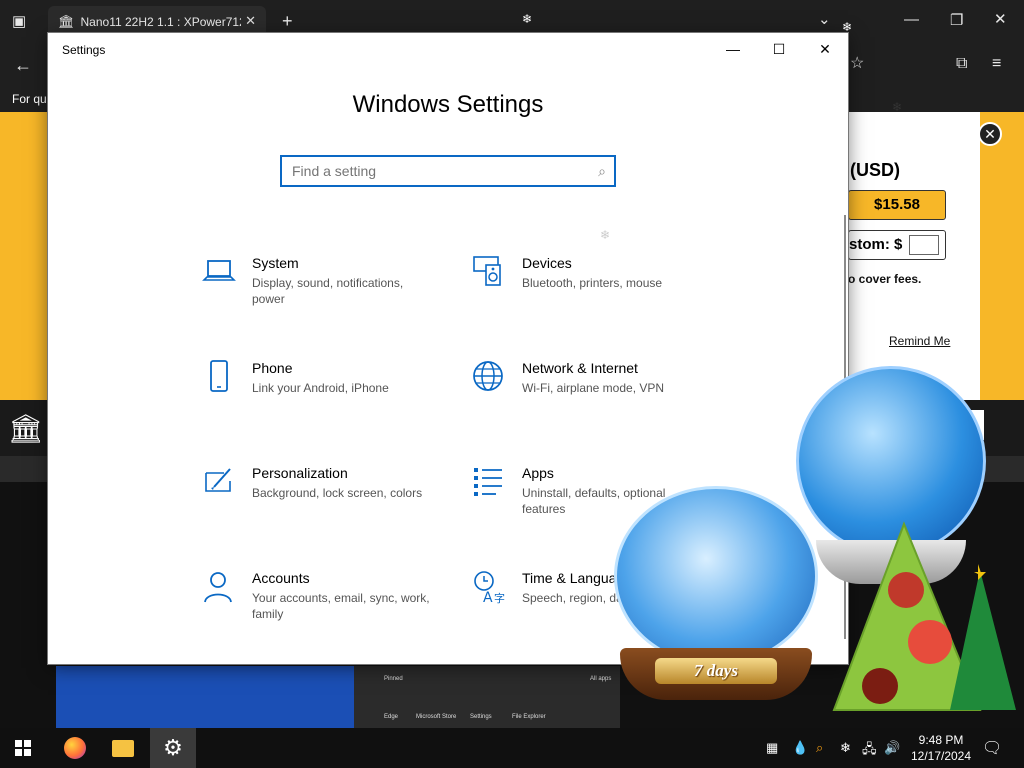 The width and height of the screenshot is (1024, 768). I want to click on tray-search-icon: ⌕, so click(819, 748).